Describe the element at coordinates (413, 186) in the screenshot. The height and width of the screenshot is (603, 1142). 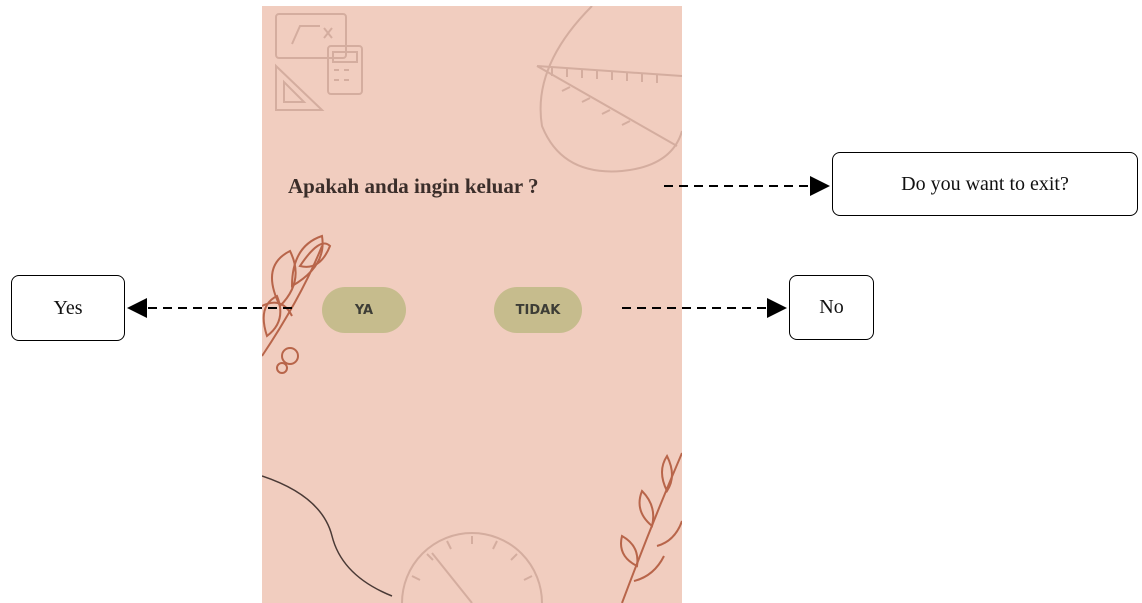
I see `exit-question: Apakah anda ingin keluar ?` at that location.